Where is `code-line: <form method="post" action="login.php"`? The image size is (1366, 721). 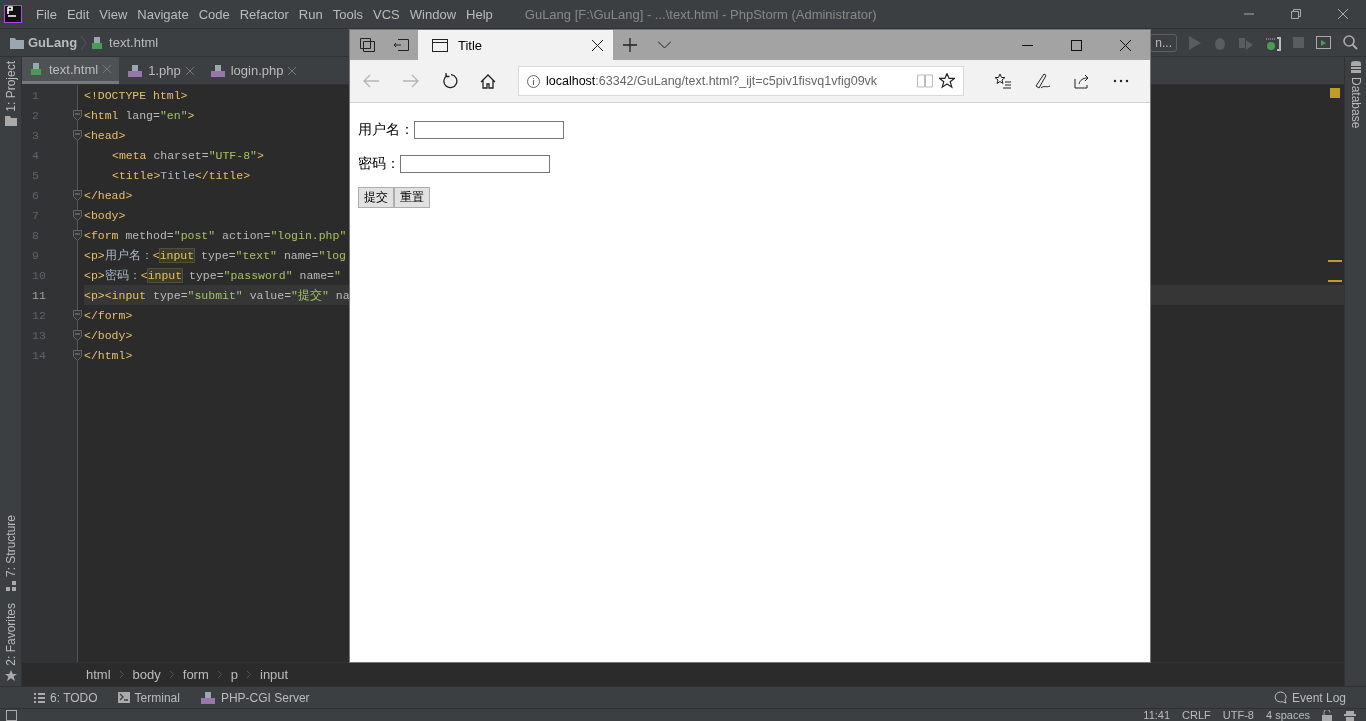 code-line: <form method="post" action="login.php" is located at coordinates (215, 235).